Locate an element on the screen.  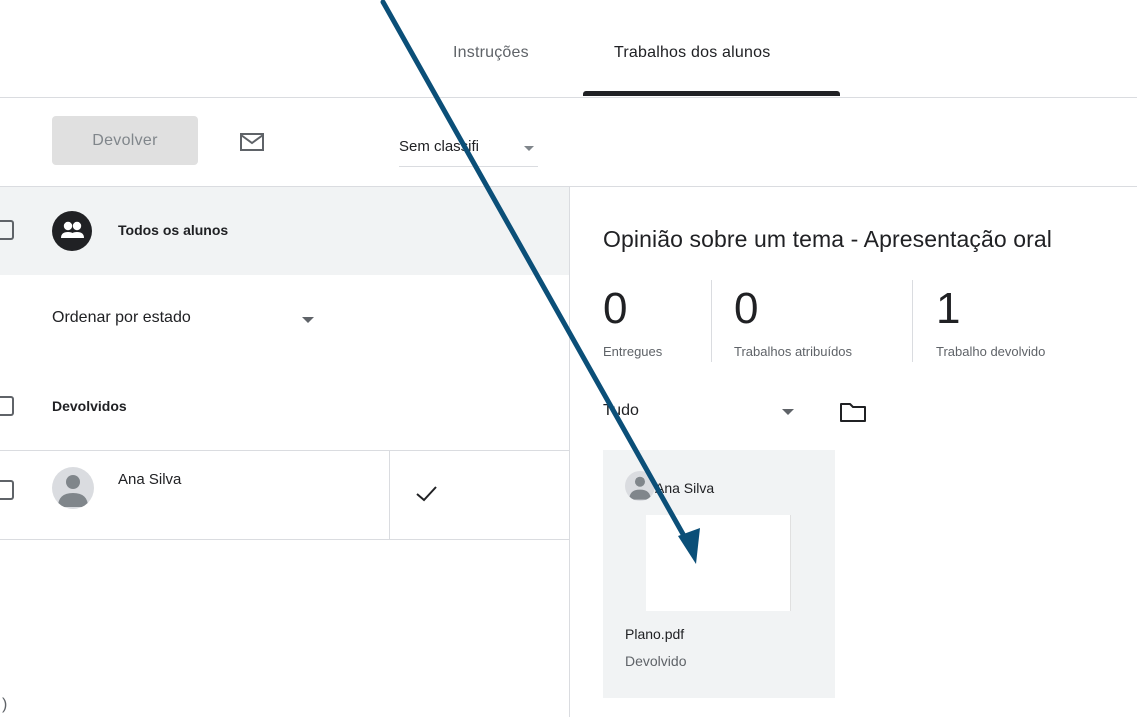
sort-chevron-down-icon is located at coordinates (308, 320).